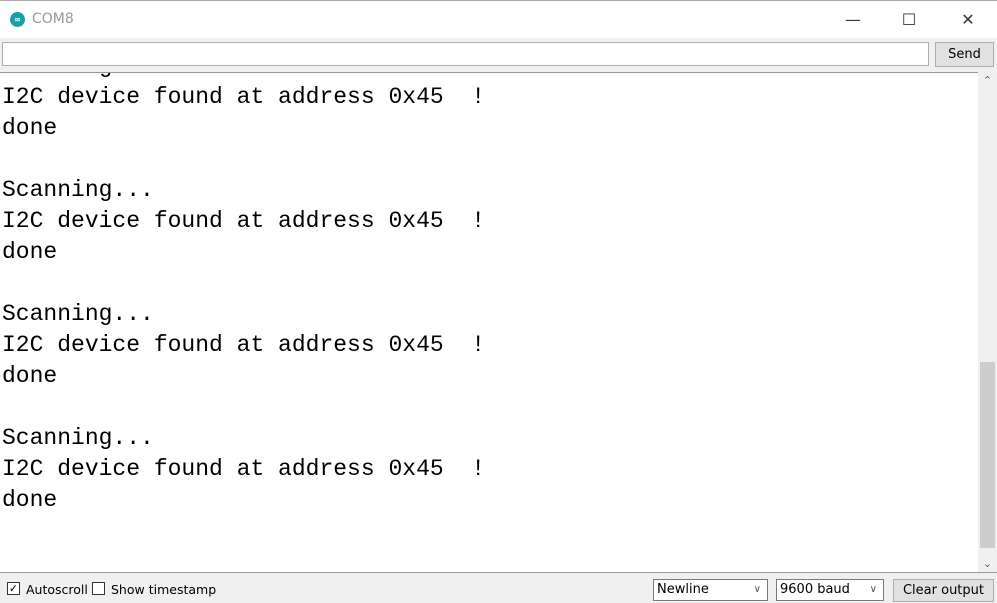  Describe the element at coordinates (164, 589) in the screenshot. I see `timestamp-label: Show timestamp` at that location.